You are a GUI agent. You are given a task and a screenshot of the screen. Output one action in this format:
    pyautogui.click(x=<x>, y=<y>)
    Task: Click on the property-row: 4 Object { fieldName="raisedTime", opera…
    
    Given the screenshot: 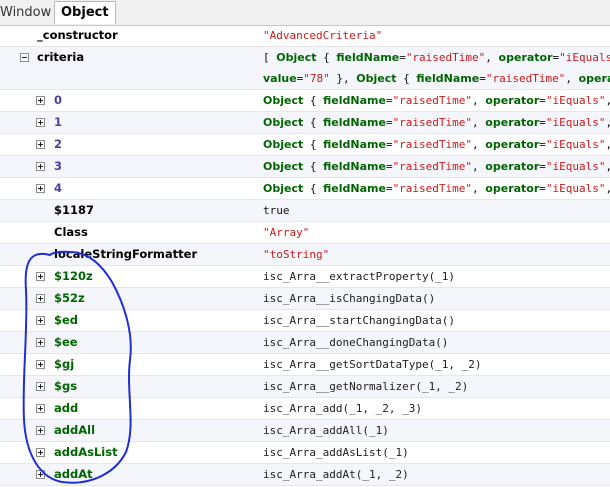 What is the action you would take?
    pyautogui.click(x=305, y=189)
    